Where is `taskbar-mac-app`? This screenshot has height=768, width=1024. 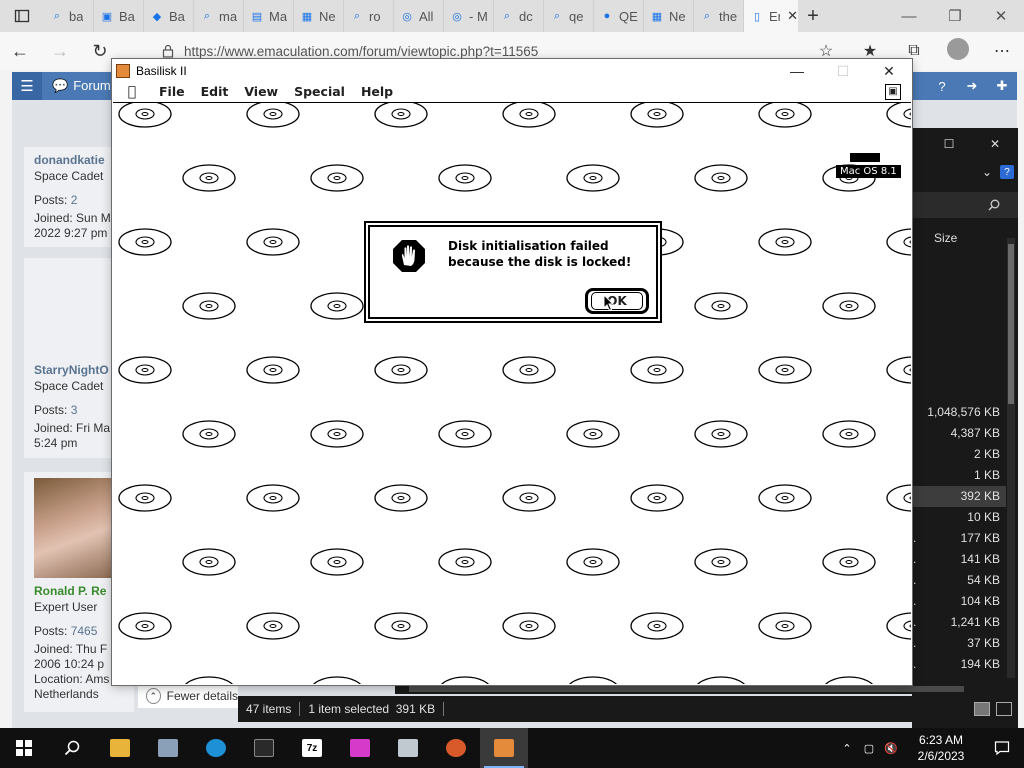 taskbar-mac-app is located at coordinates (408, 748).